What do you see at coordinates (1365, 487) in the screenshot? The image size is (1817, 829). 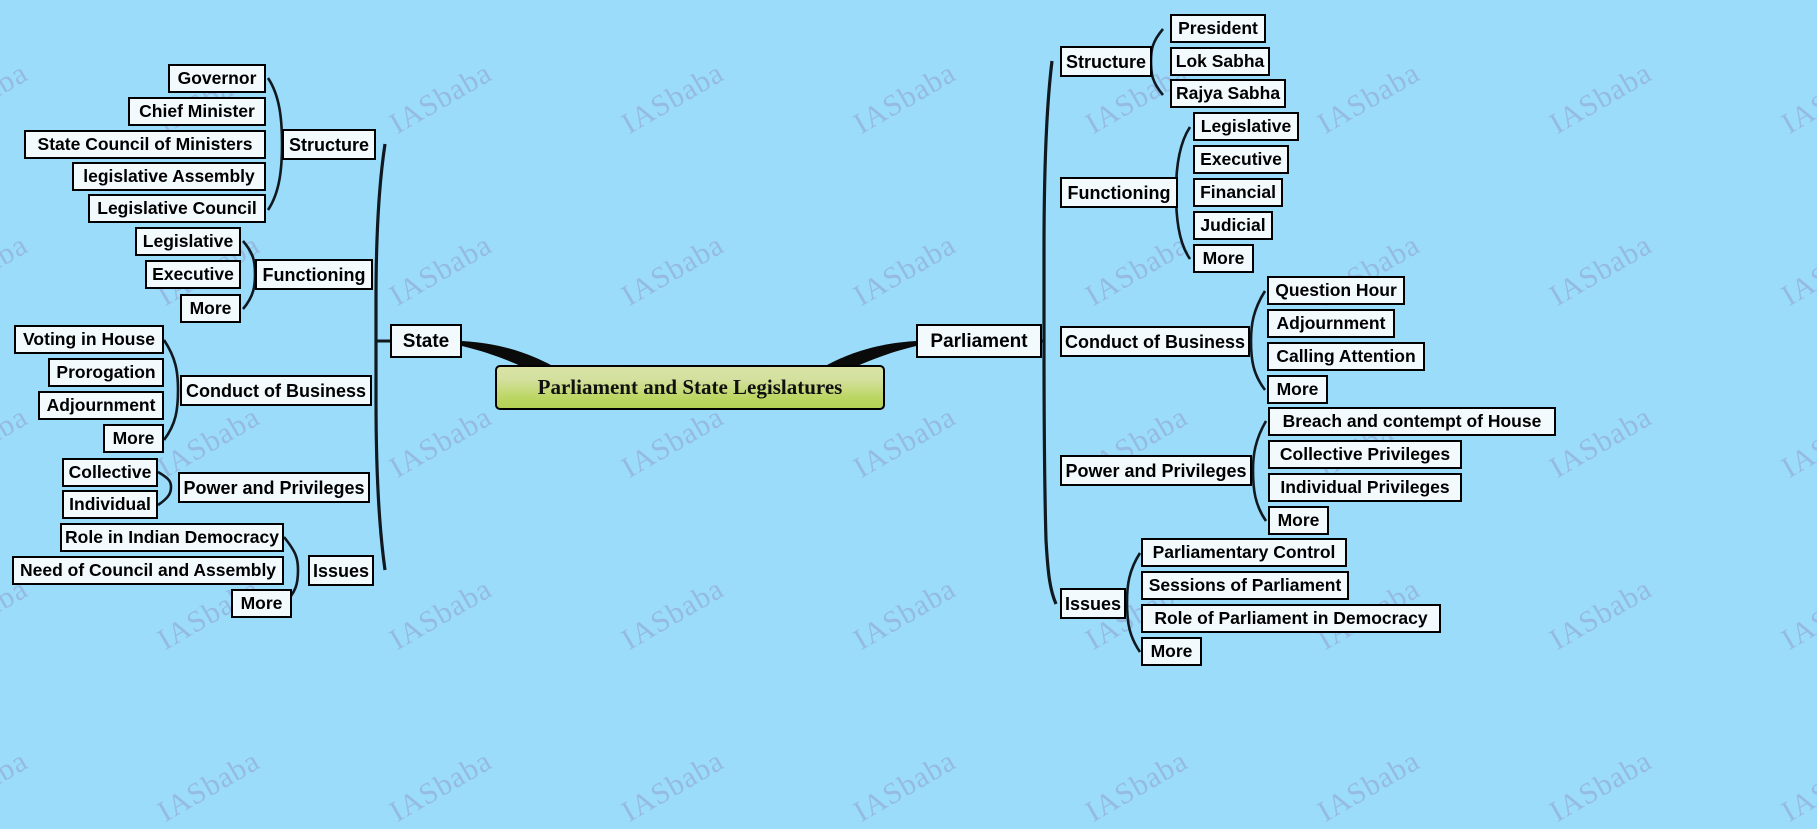 I see `leaf-right-individual-privileges: Individual Privileges` at bounding box center [1365, 487].